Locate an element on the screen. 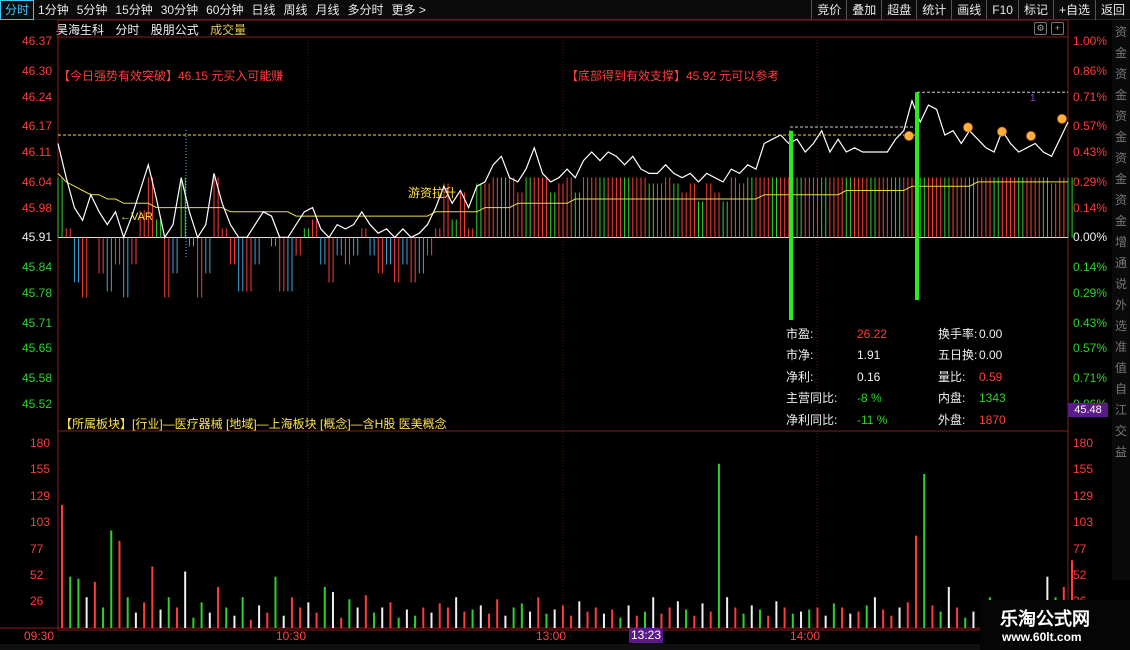 Image resolution: width=1130 pixels, height=650 pixels. pb-value: 1.91 is located at coordinates (869, 355).